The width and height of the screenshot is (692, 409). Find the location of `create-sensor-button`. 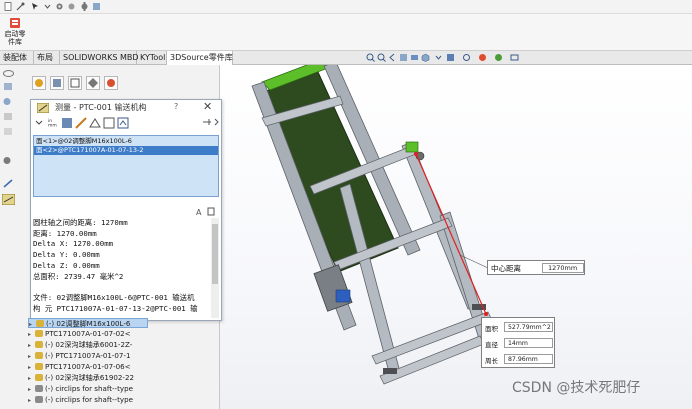

create-sensor-button is located at coordinates (123, 123).